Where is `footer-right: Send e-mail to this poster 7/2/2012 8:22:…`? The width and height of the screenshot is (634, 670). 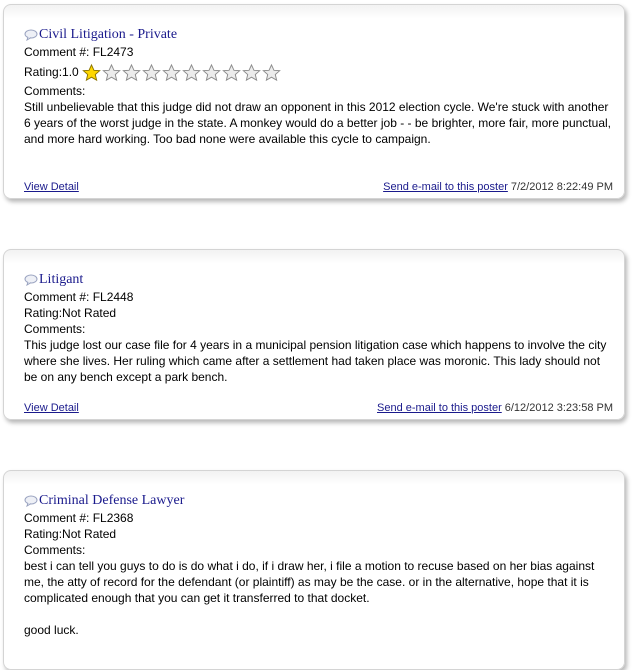 footer-right: Send e-mail to this poster 7/2/2012 8:22:… is located at coordinates (498, 187).